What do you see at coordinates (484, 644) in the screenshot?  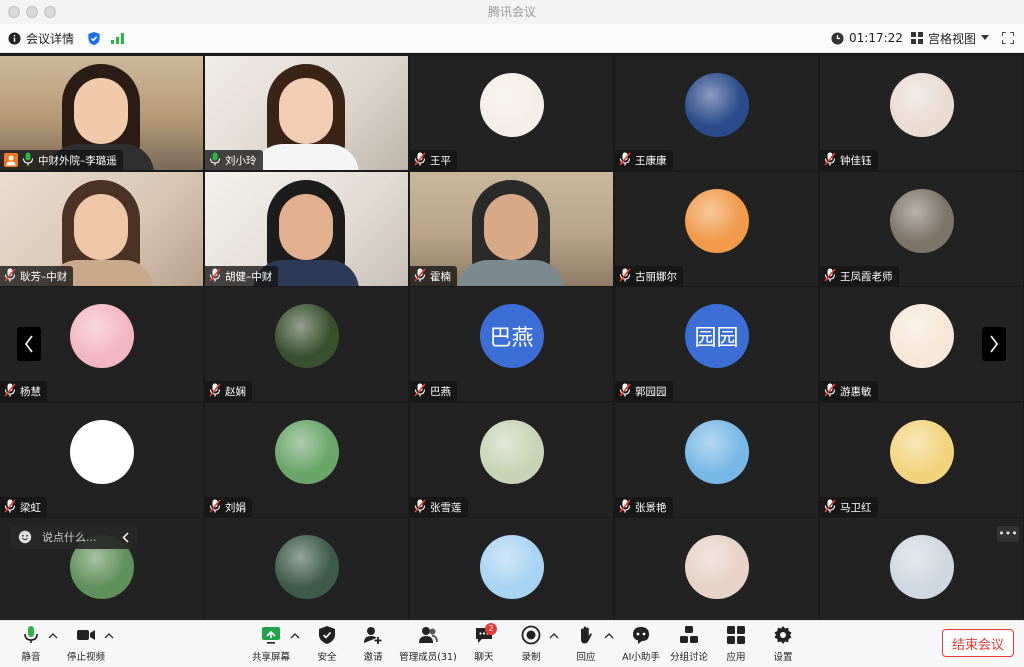 I see `chat-button: 2 聊天` at bounding box center [484, 644].